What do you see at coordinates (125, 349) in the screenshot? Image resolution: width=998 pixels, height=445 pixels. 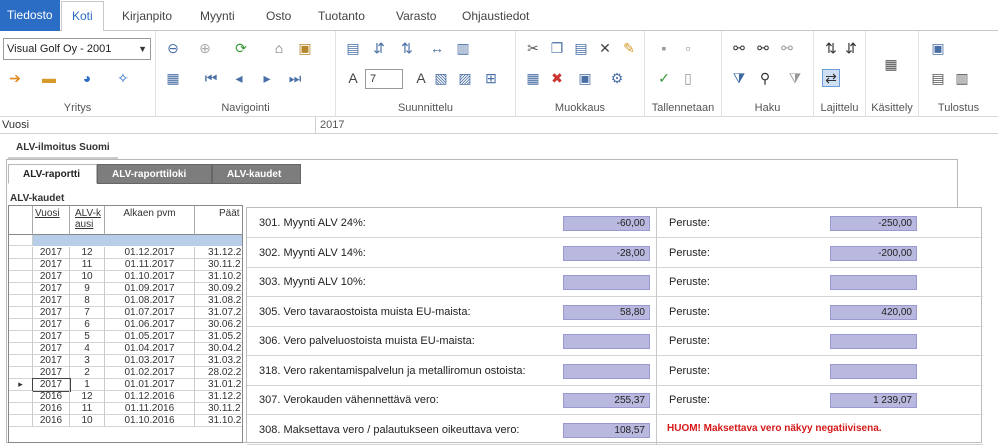 I see `table-row: 2017 4 01.04.2017 30.04.2` at bounding box center [125, 349].